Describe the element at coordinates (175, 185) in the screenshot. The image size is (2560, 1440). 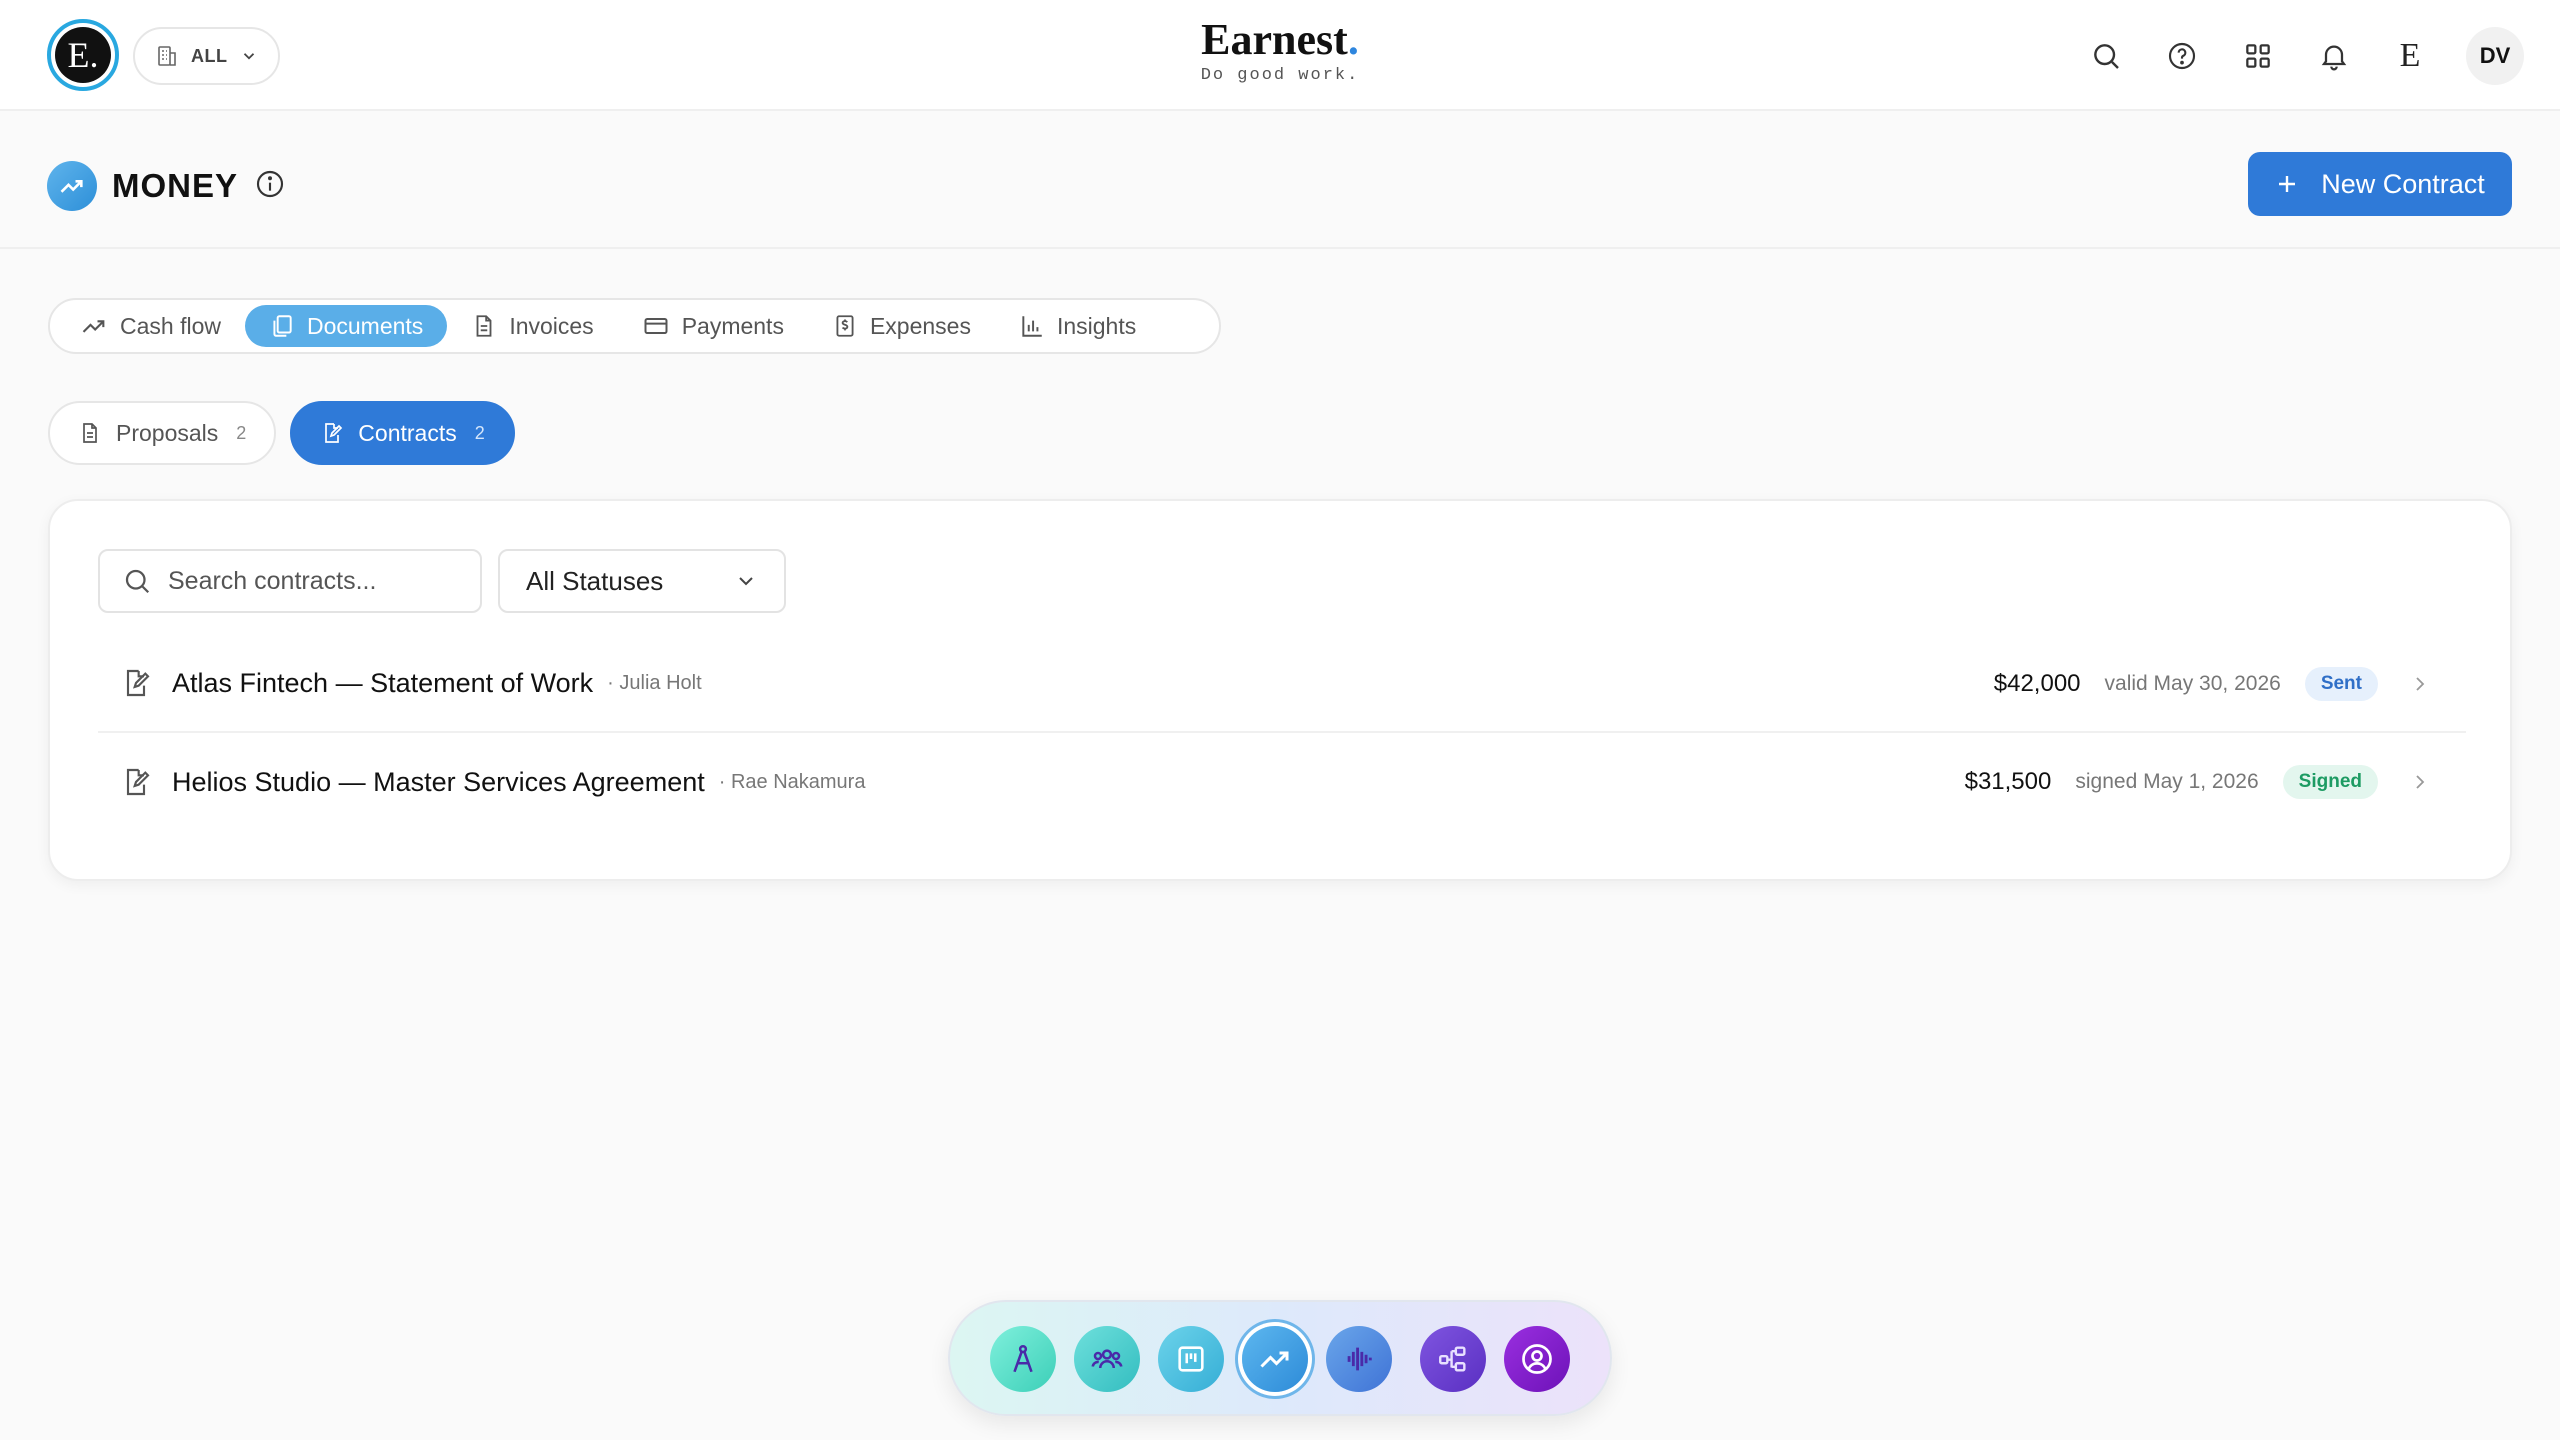
I see `page-title: MONEY` at that location.